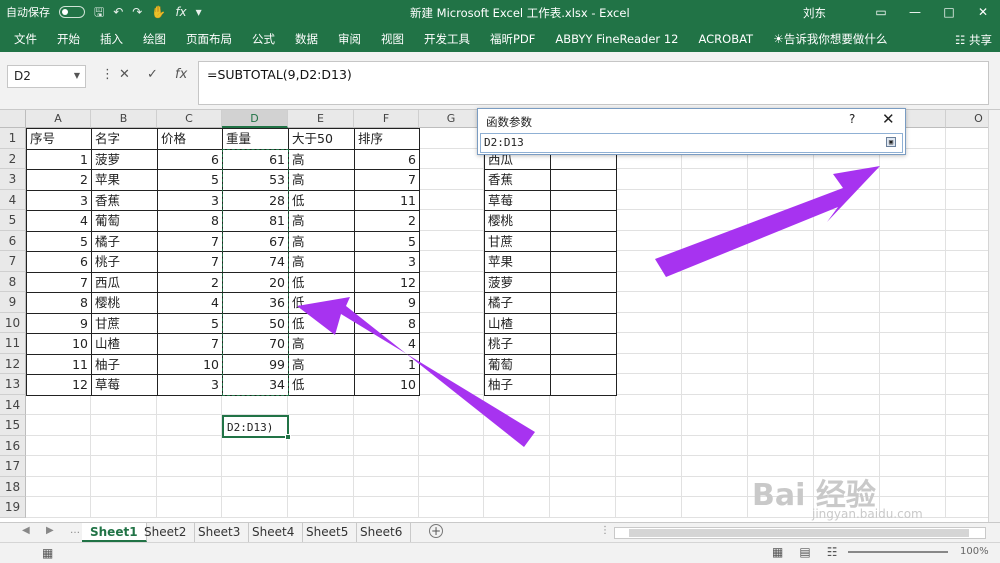 The height and width of the screenshot is (563, 1000). I want to click on range-input: D2:D13 ▣, so click(691, 143).